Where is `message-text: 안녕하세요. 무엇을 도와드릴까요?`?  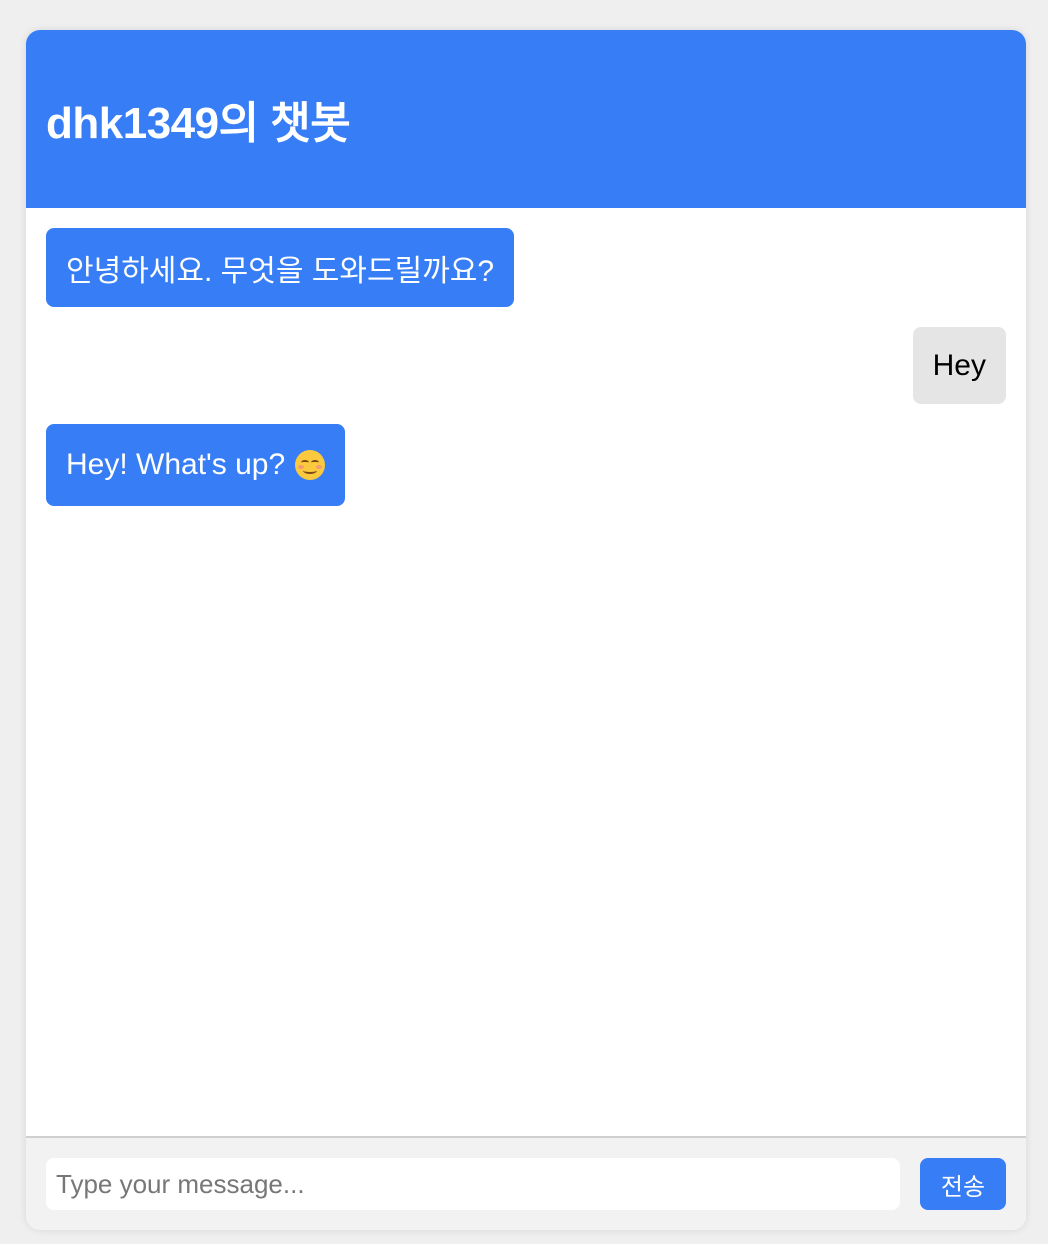 message-text: 안녕하세요. 무엇을 도와드릴까요? is located at coordinates (280, 271).